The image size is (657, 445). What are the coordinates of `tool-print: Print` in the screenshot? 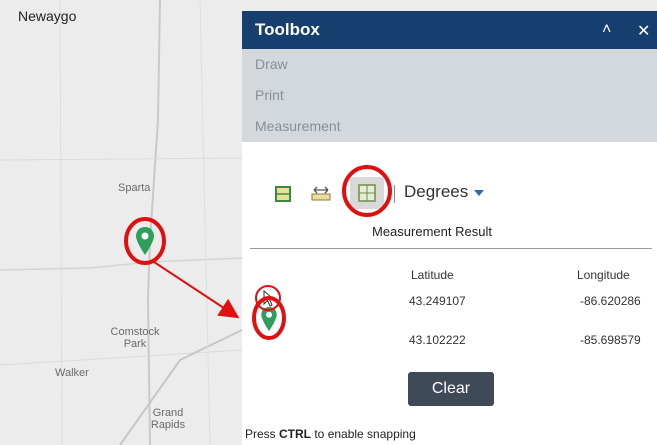 It's located at (449, 95).